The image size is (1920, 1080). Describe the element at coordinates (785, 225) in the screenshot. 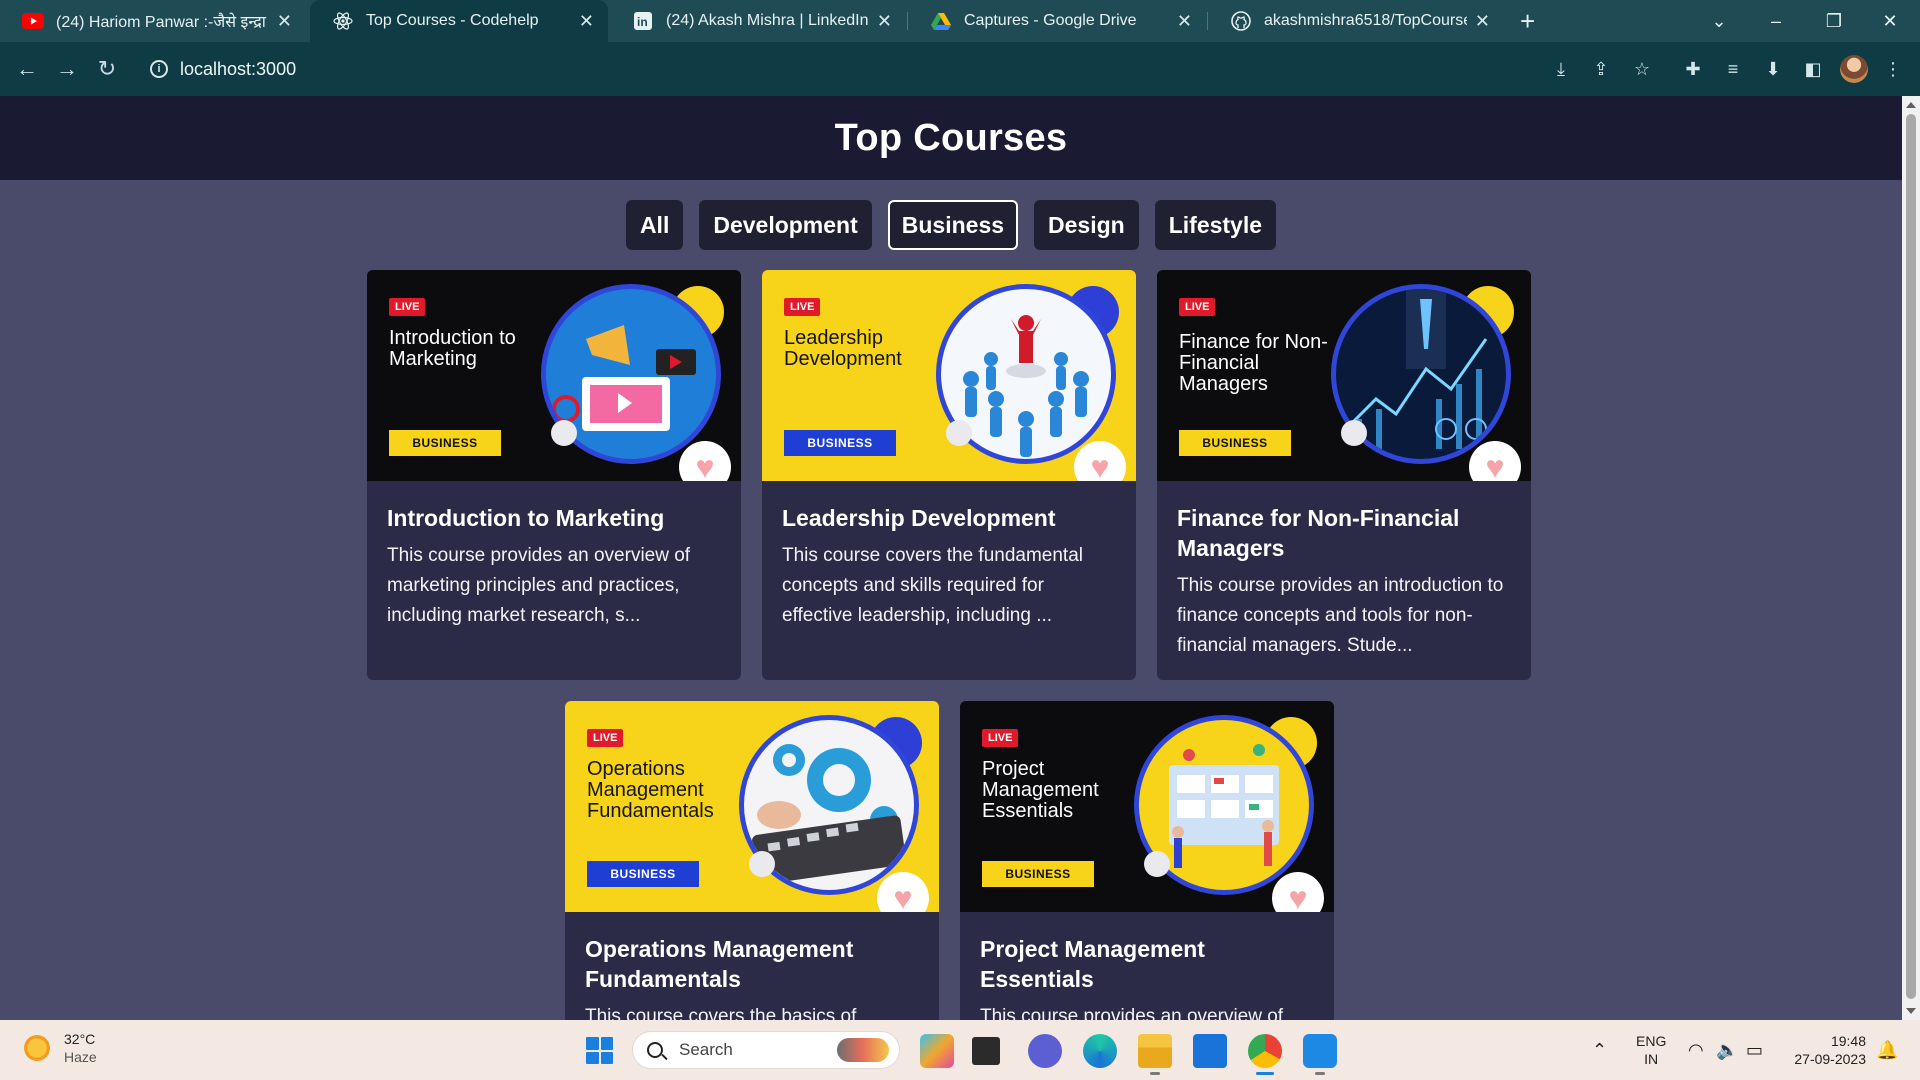

I see `filter-development-button: Development` at that location.